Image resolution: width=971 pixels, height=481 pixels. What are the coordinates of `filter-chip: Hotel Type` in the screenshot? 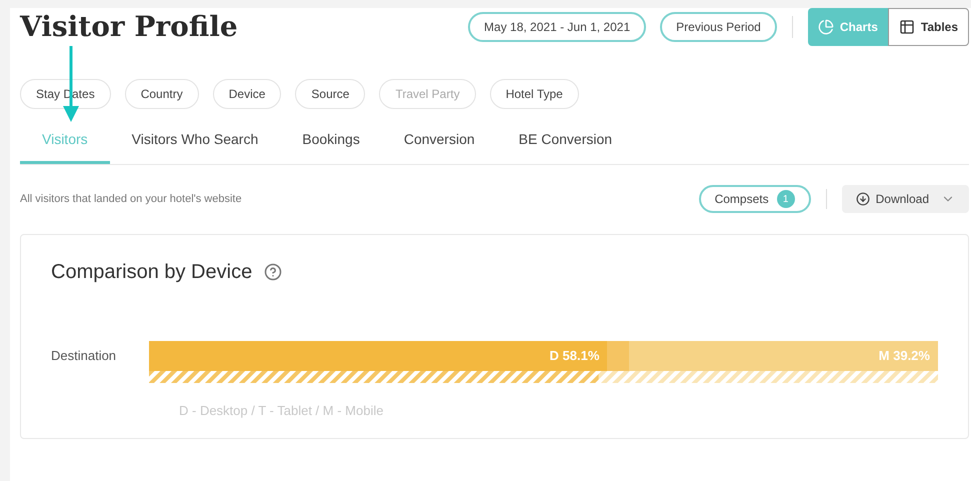 It's located at (534, 94).